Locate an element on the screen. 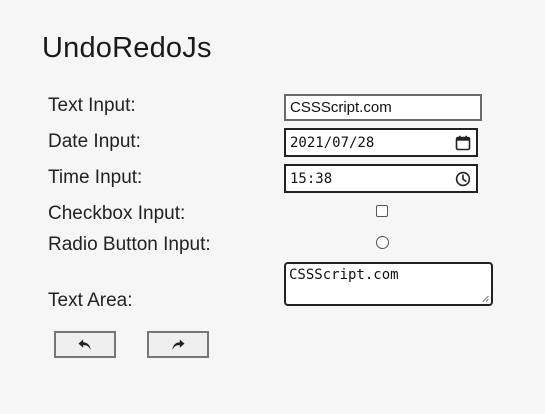 This screenshot has height=414, width=545. text-input-label: Text Input: is located at coordinates (92, 105).